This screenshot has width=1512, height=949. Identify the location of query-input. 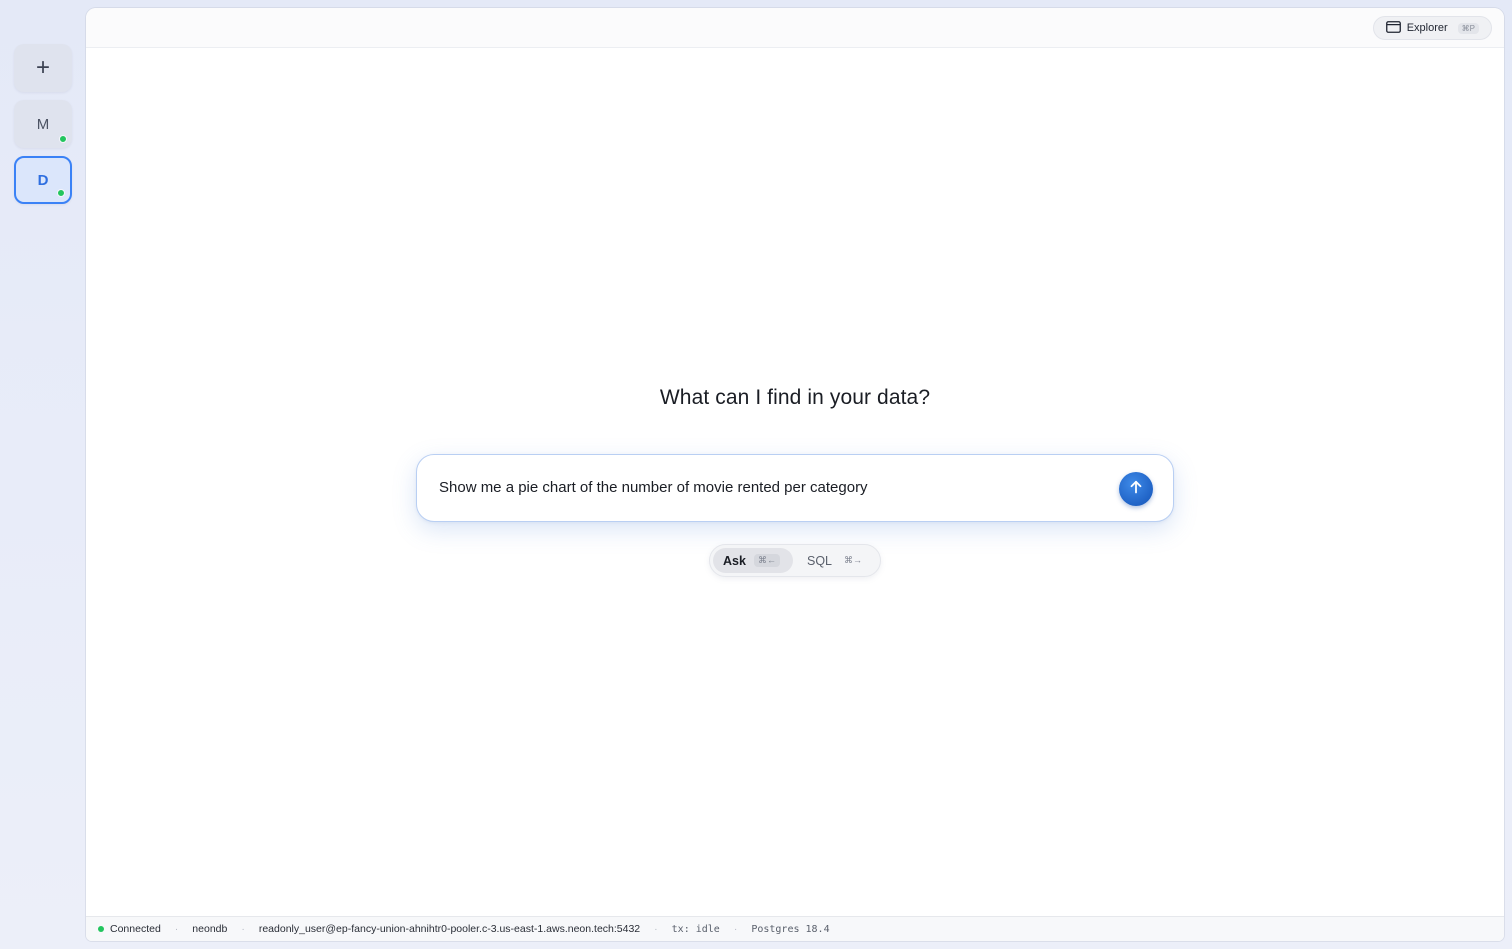
(769, 488).